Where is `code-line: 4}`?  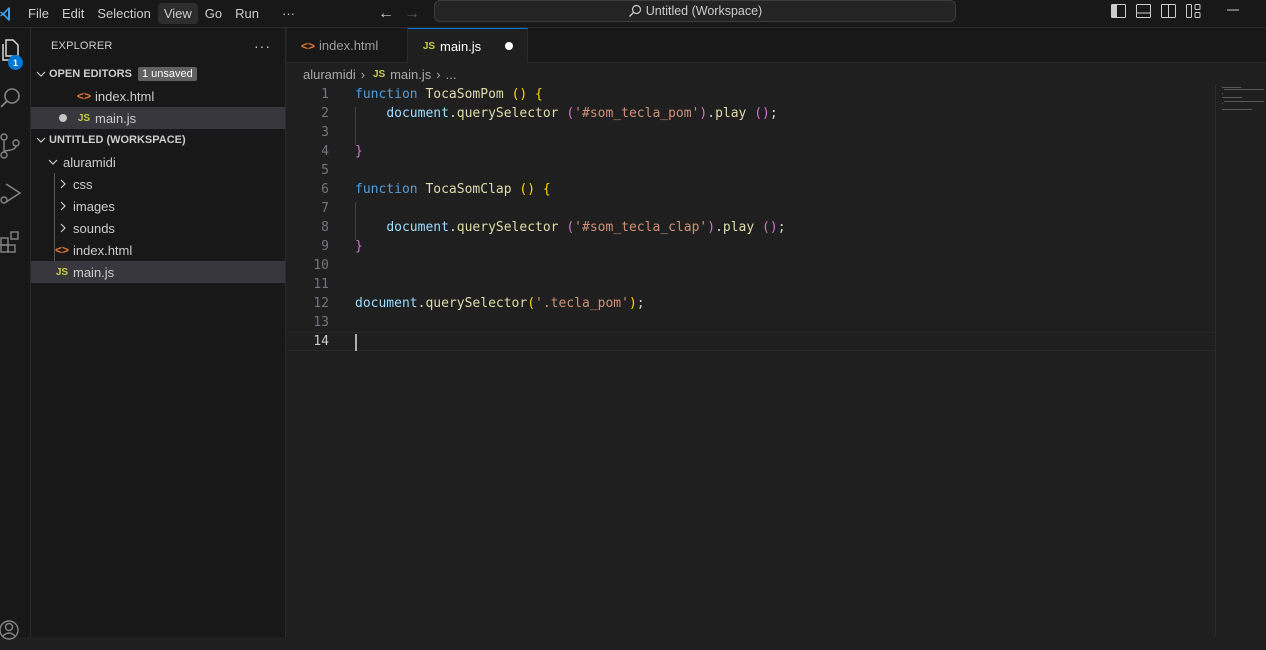
code-line: 4} is located at coordinates (751, 151).